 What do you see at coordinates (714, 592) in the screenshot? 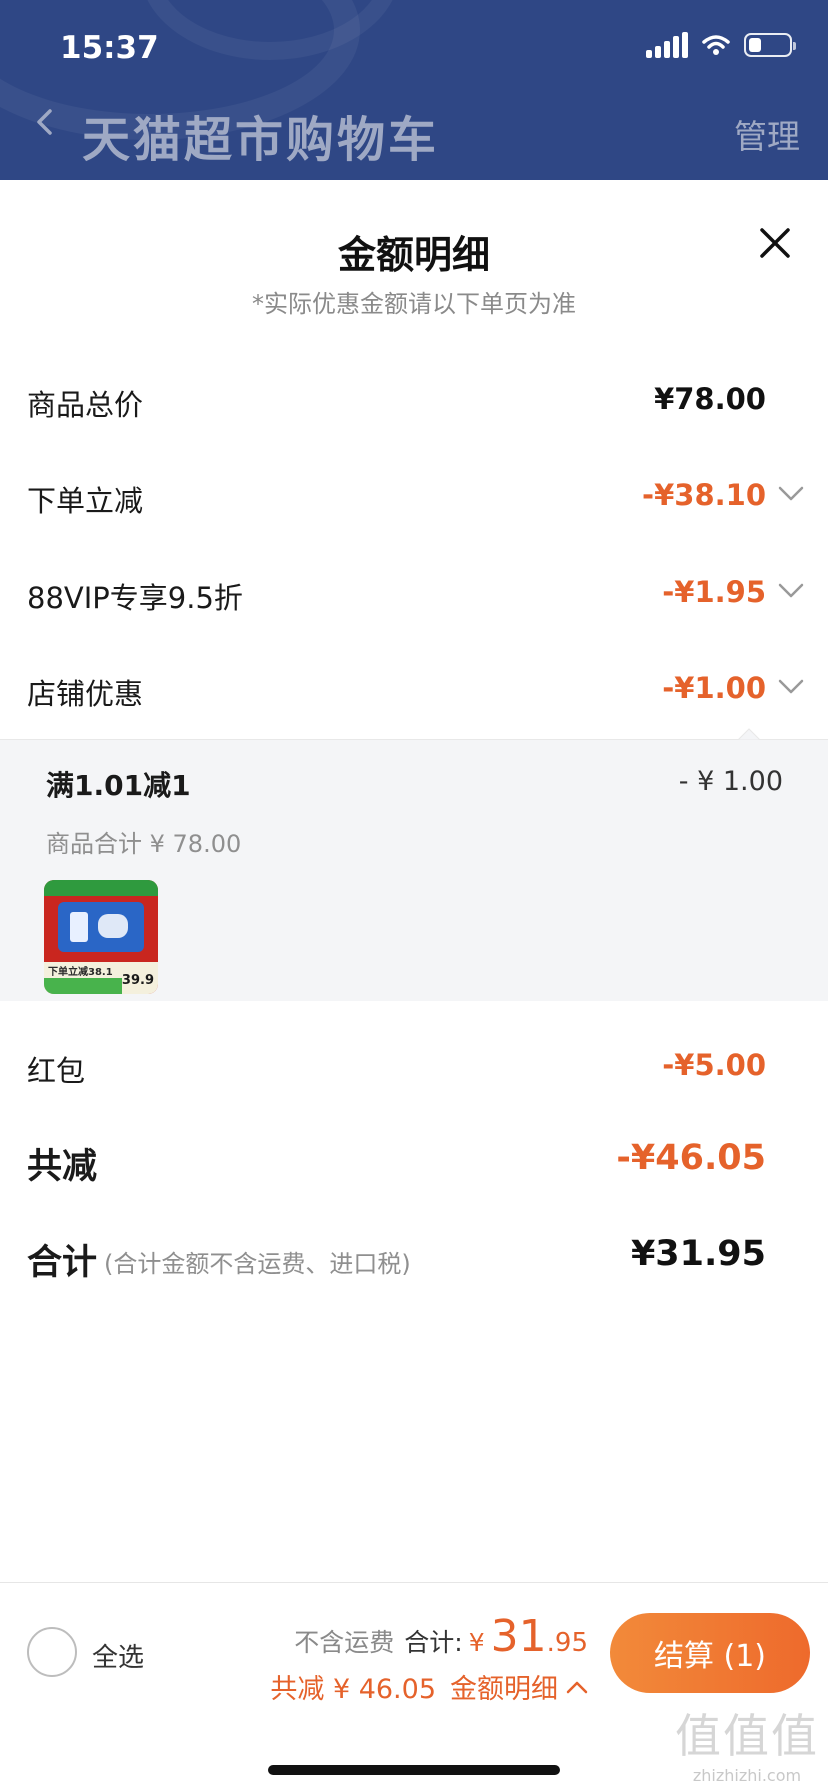
I see `row-value: -¥1.95` at bounding box center [714, 592].